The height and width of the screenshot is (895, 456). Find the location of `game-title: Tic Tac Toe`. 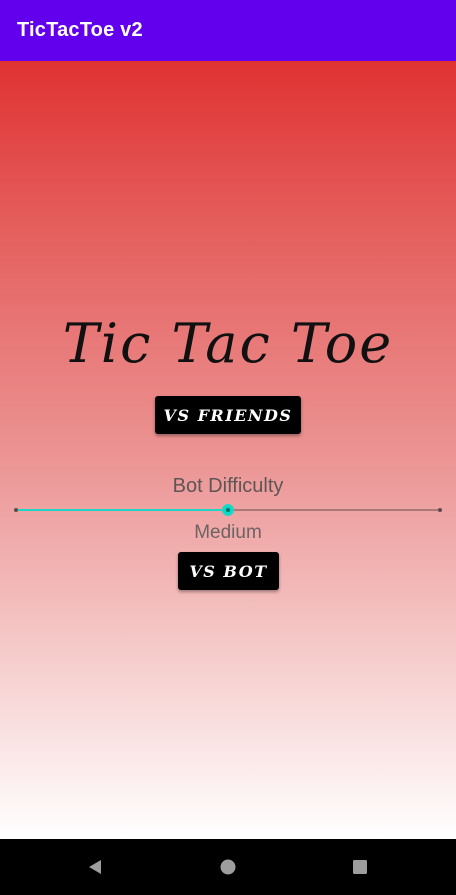

game-title: Tic Tac Toe is located at coordinates (228, 343).